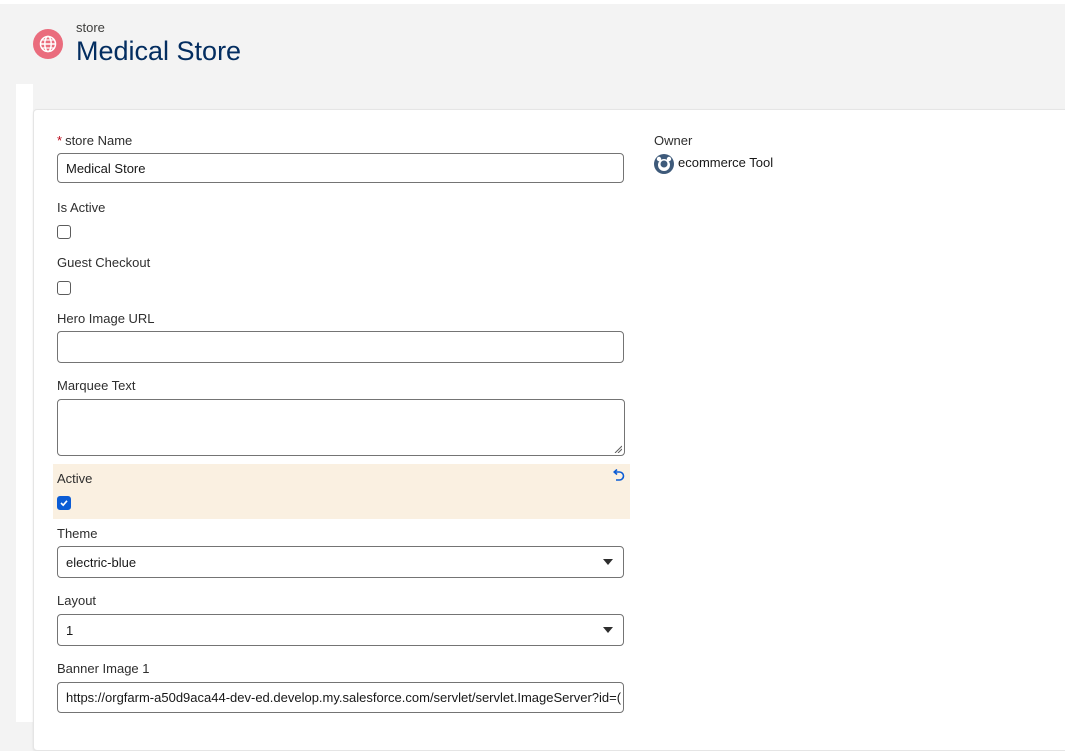 This screenshot has width=1065, height=751. I want to click on object-type-label: store, so click(90, 27).